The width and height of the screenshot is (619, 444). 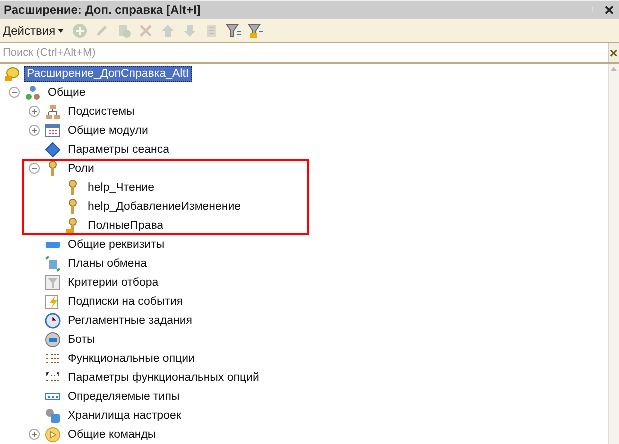 What do you see at coordinates (53, 112) in the screenshot?
I see `hierarchy-icon` at bounding box center [53, 112].